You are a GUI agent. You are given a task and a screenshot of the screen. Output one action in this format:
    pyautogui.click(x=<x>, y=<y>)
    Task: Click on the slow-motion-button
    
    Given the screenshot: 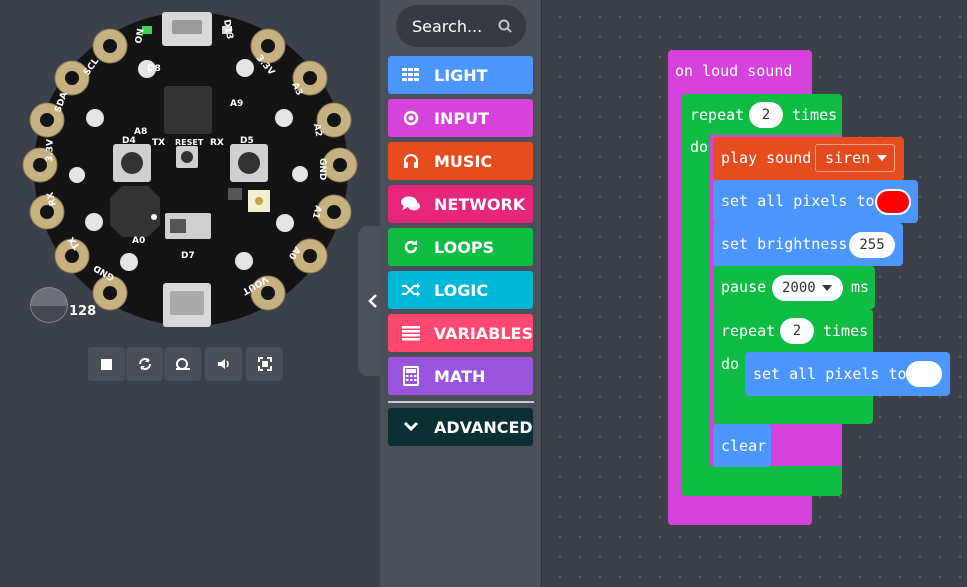 What is the action you would take?
    pyautogui.click(x=182, y=364)
    